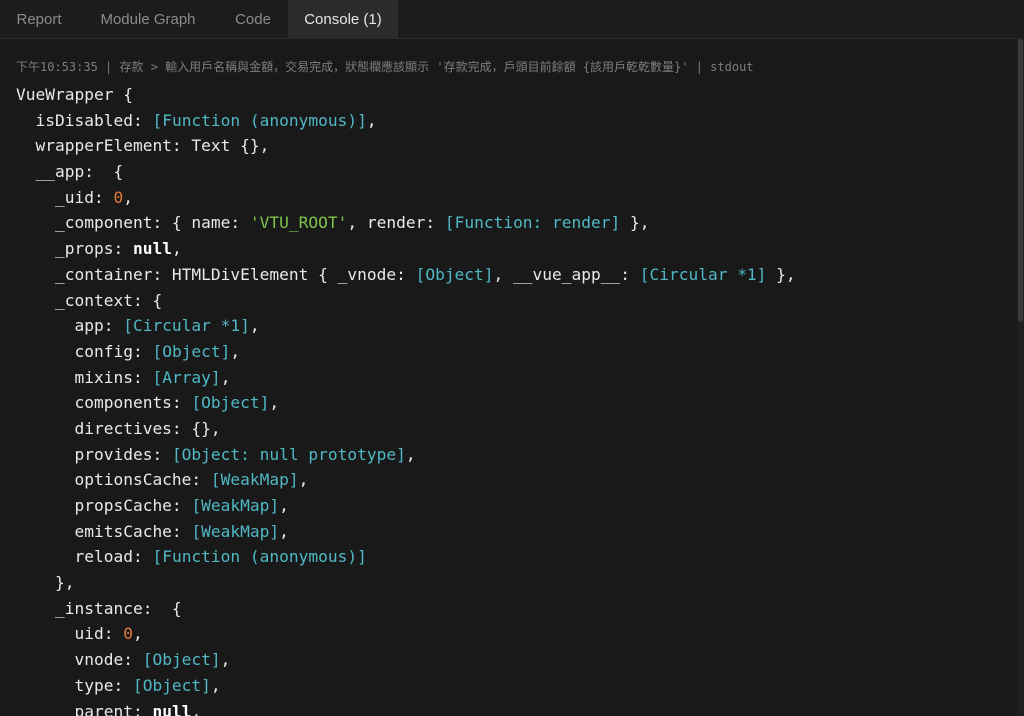 This screenshot has width=1024, height=716. I want to click on console-line: _props: null,, so click(406, 249).